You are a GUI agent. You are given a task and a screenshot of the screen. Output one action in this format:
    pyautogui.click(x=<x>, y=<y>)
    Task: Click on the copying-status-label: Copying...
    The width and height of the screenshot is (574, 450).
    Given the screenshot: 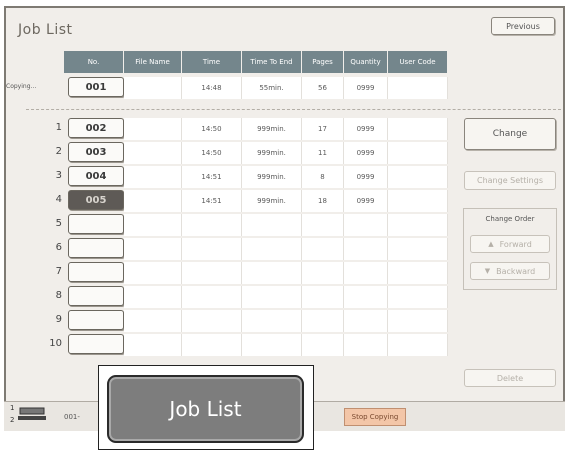 What is the action you would take?
    pyautogui.click(x=21, y=86)
    